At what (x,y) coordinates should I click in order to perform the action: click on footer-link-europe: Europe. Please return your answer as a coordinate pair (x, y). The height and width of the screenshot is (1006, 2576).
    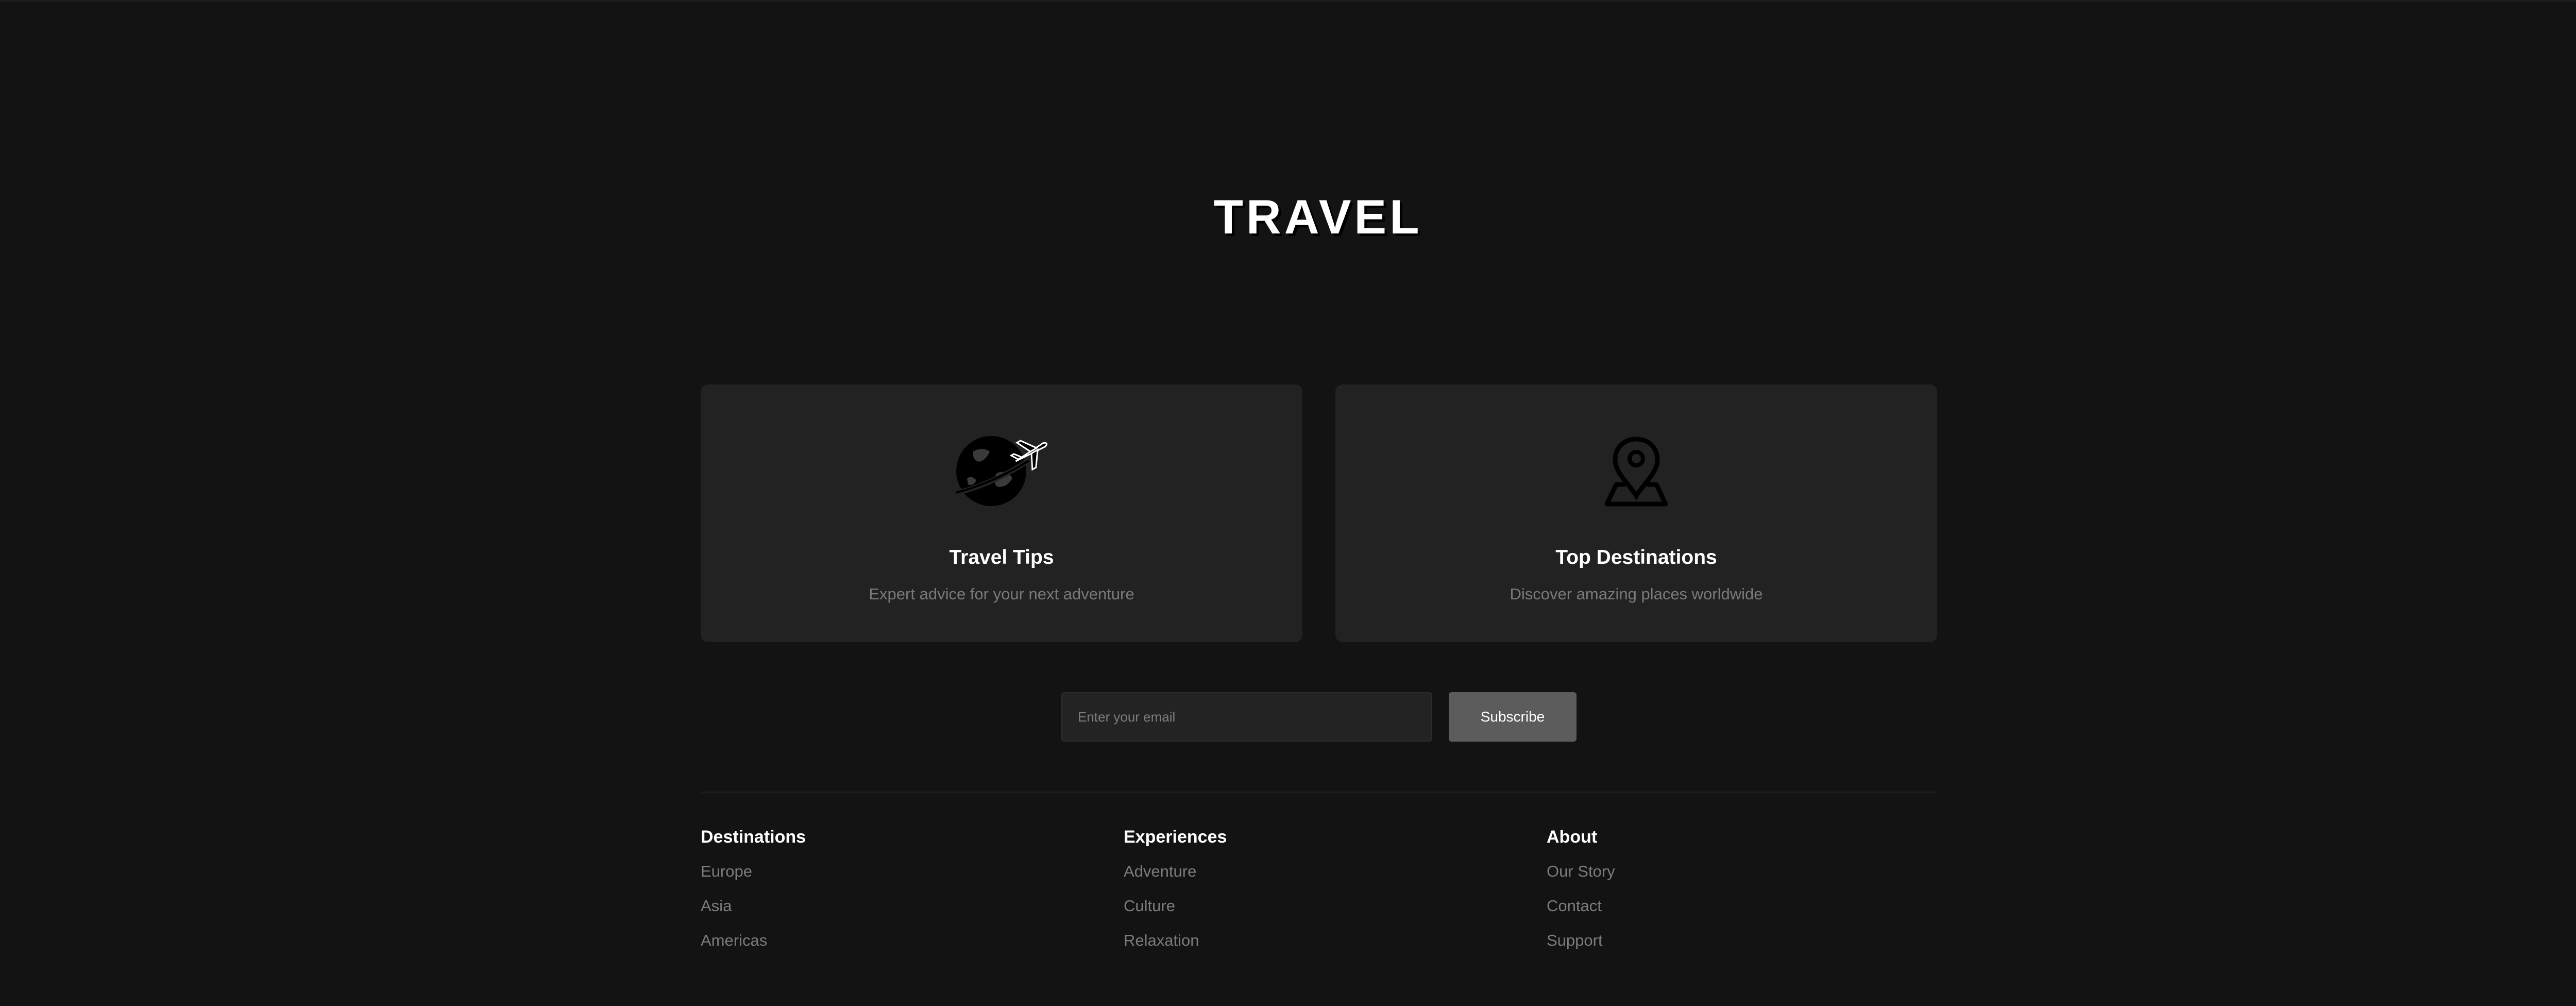
    Looking at the image, I should click on (881, 871).